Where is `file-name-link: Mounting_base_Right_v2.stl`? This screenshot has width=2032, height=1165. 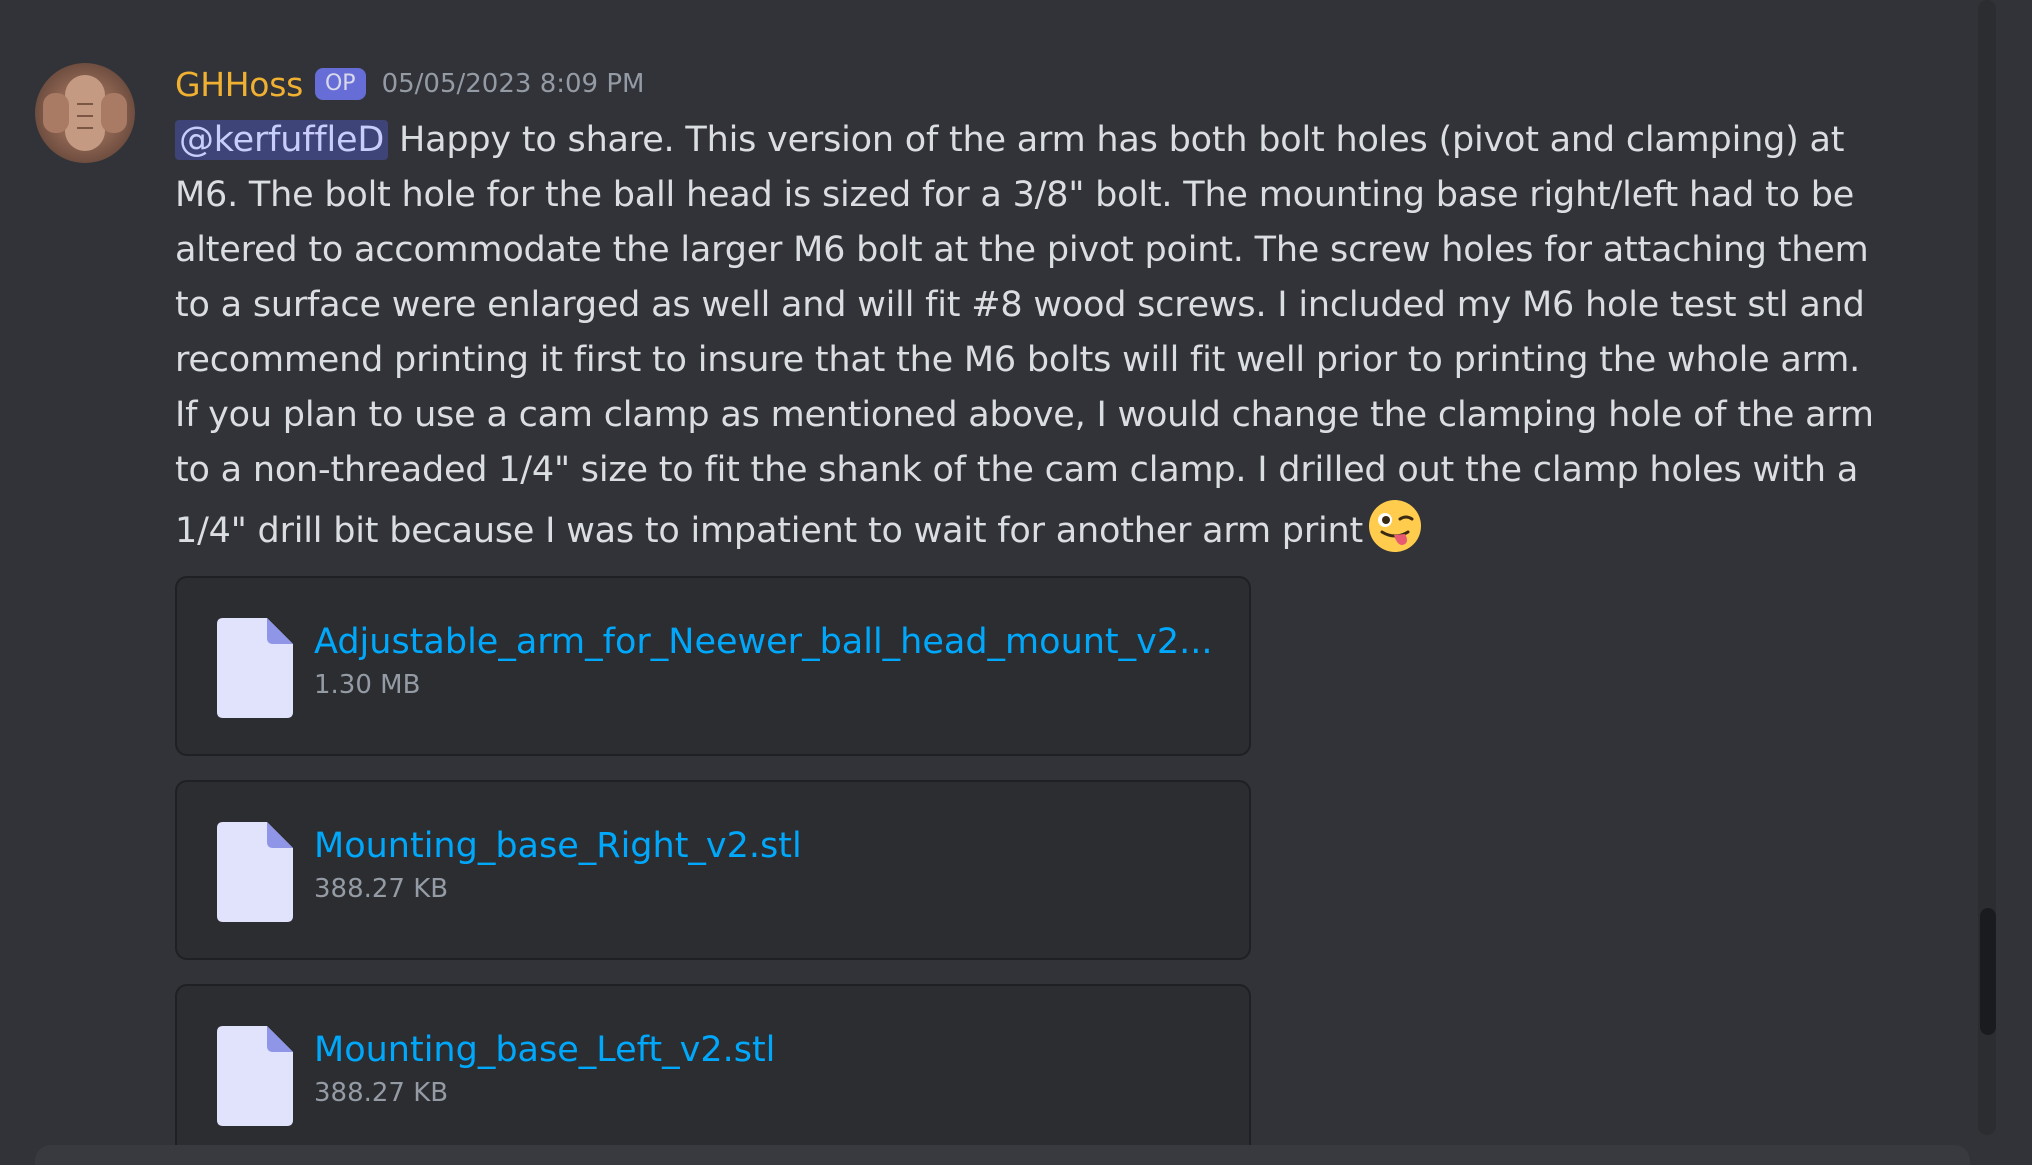 file-name-link: Mounting_base_Right_v2.stl is located at coordinates (558, 846).